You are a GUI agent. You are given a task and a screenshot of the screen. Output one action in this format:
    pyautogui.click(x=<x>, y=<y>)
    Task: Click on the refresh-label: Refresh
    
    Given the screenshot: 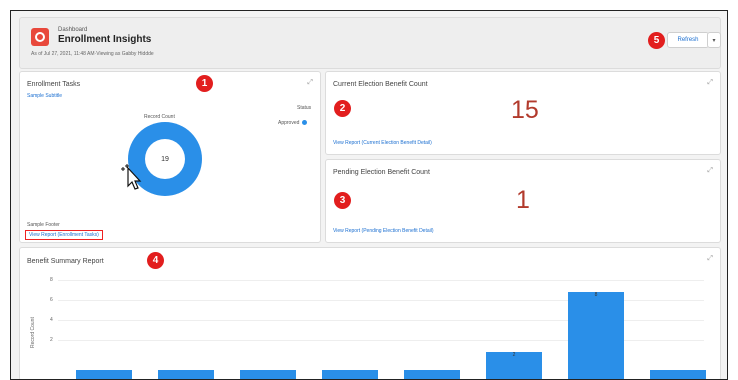 What is the action you would take?
    pyautogui.click(x=688, y=40)
    